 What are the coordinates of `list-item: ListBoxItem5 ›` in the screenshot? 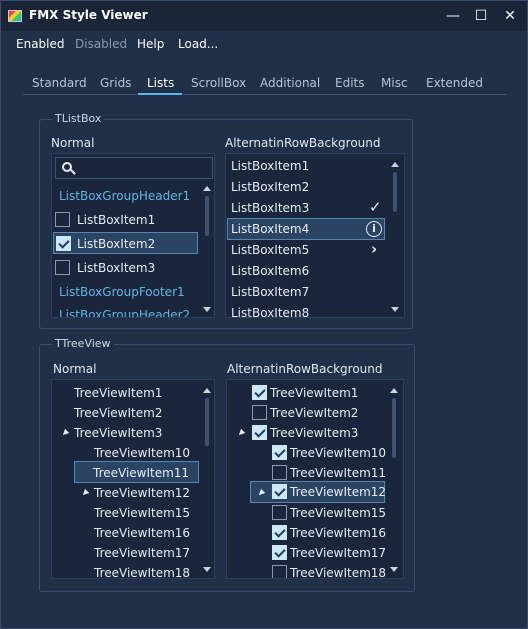 It's located at (306, 250).